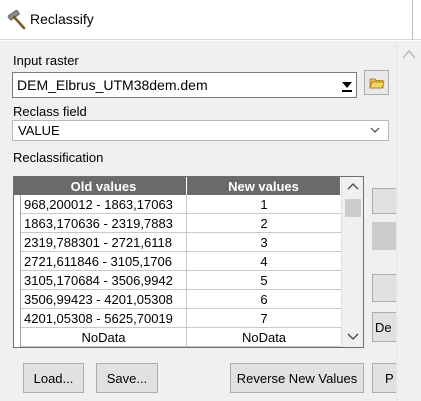 Image resolution: width=421 pixels, height=401 pixels. What do you see at coordinates (104, 337) in the screenshot?
I see `old-value-cell: NoData` at bounding box center [104, 337].